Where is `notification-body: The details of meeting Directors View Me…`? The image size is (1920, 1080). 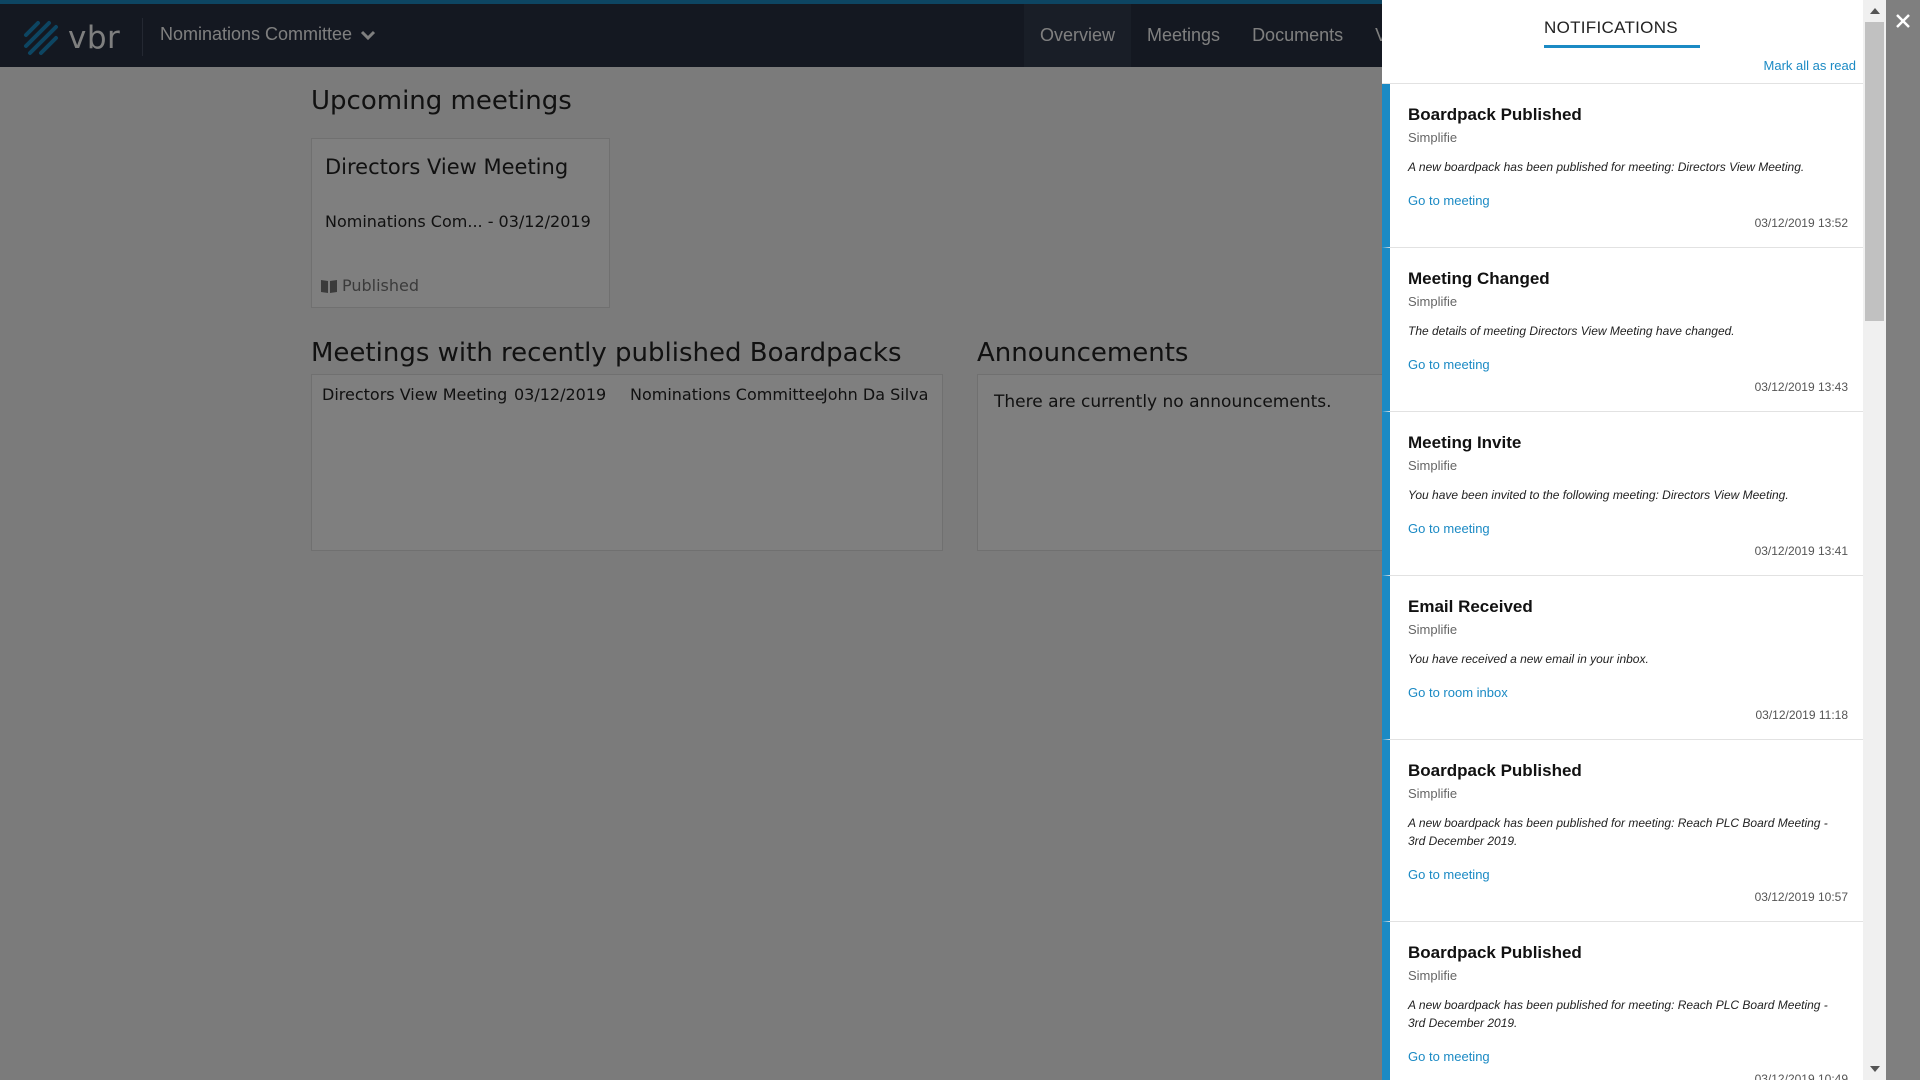
notification-body: The details of meeting Directors View Me… is located at coordinates (1571, 331).